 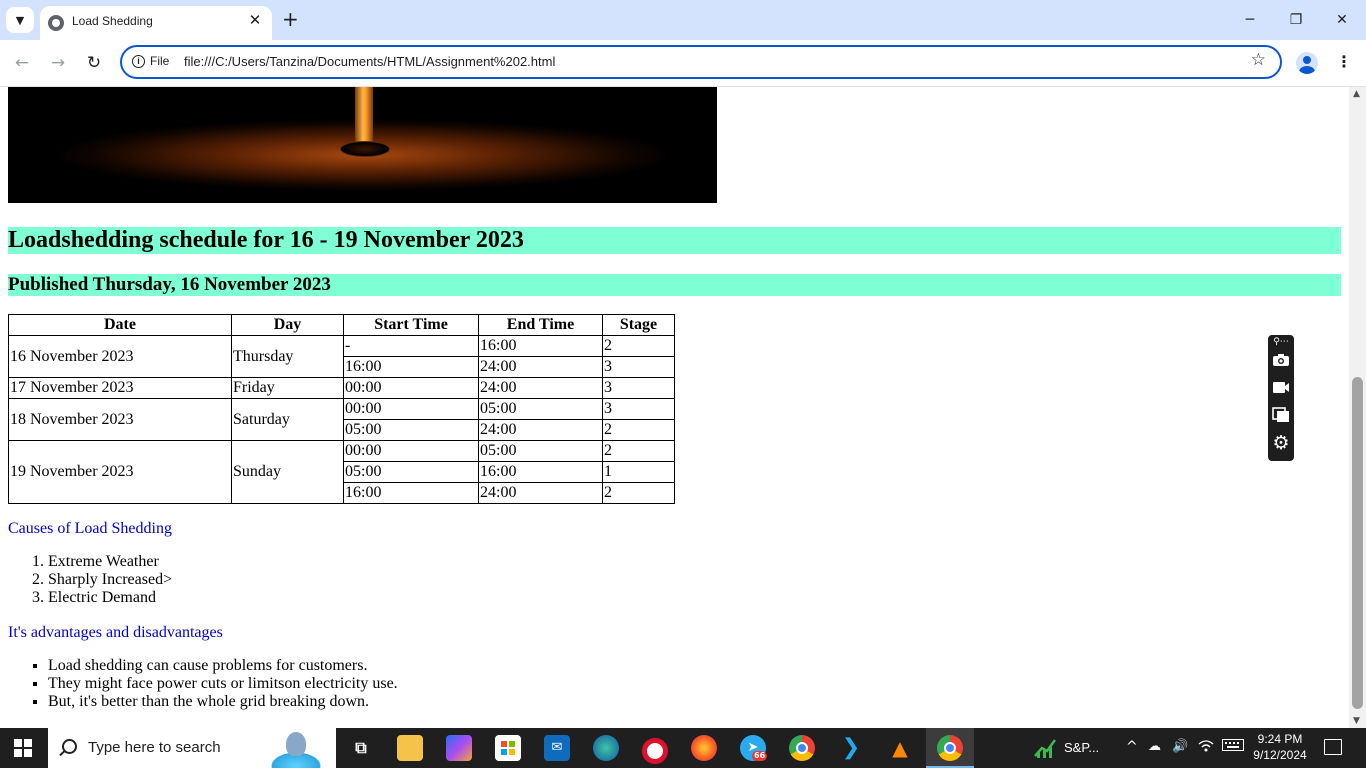 What do you see at coordinates (1280, 747) in the screenshot?
I see `taskbar-clock: 9:24 PM 9/12/2024` at bounding box center [1280, 747].